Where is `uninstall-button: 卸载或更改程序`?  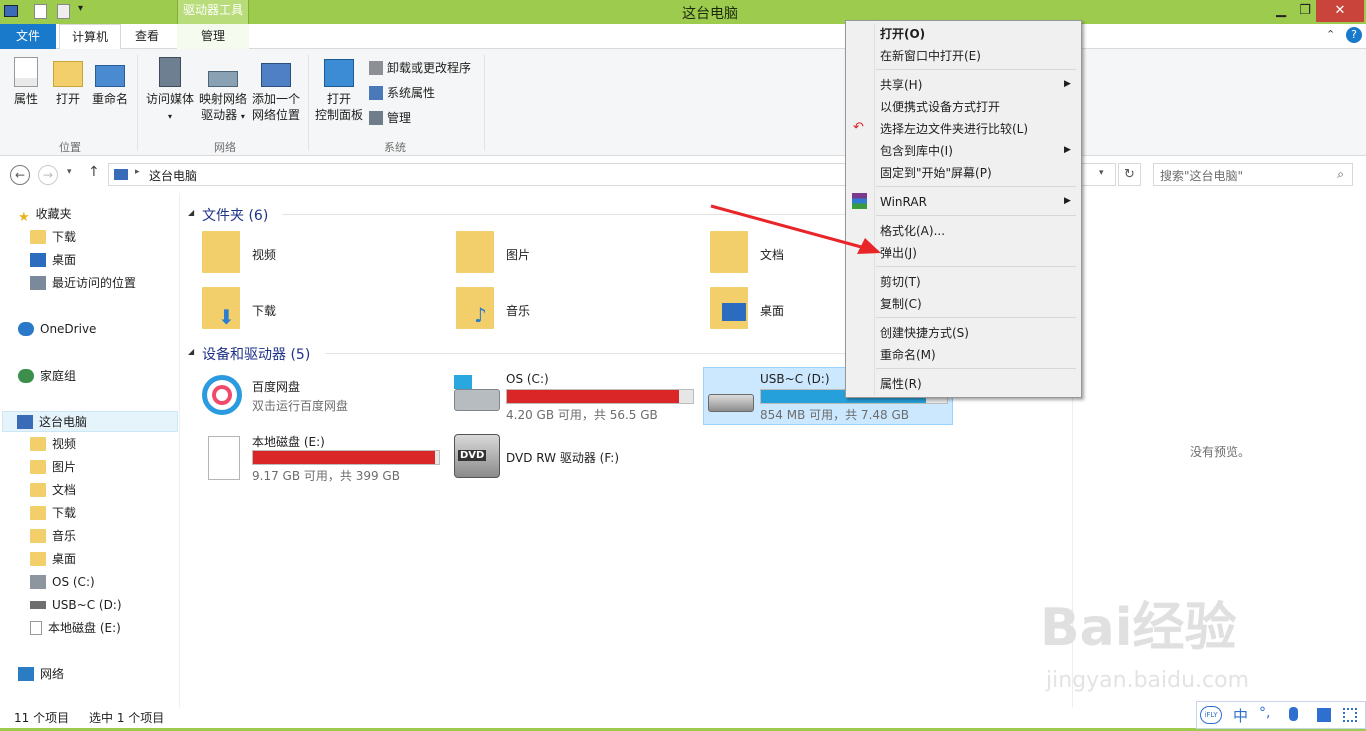 uninstall-button: 卸载或更改程序 is located at coordinates (420, 68).